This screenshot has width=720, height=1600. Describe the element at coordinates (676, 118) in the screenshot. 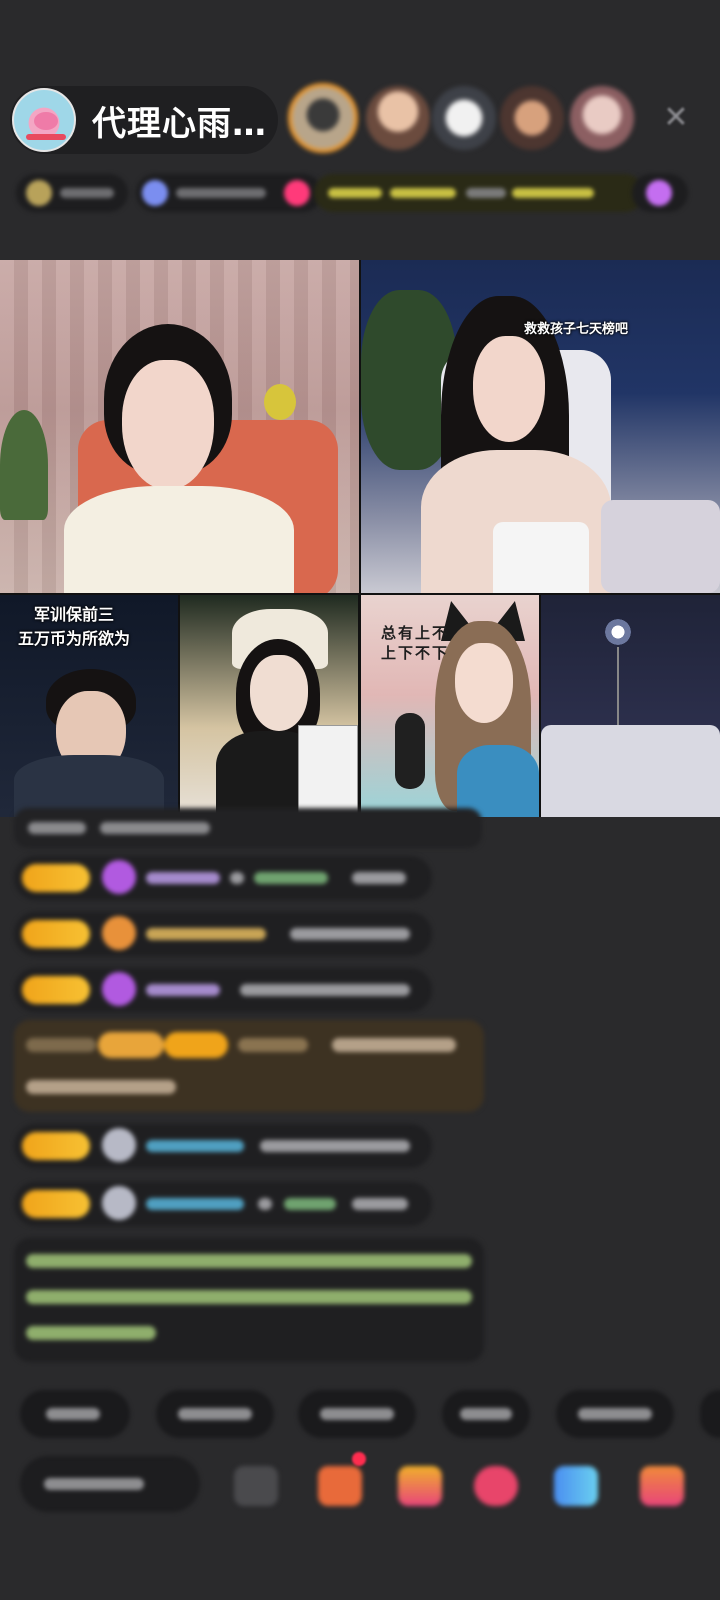

I see `close-icon: ✕` at that location.